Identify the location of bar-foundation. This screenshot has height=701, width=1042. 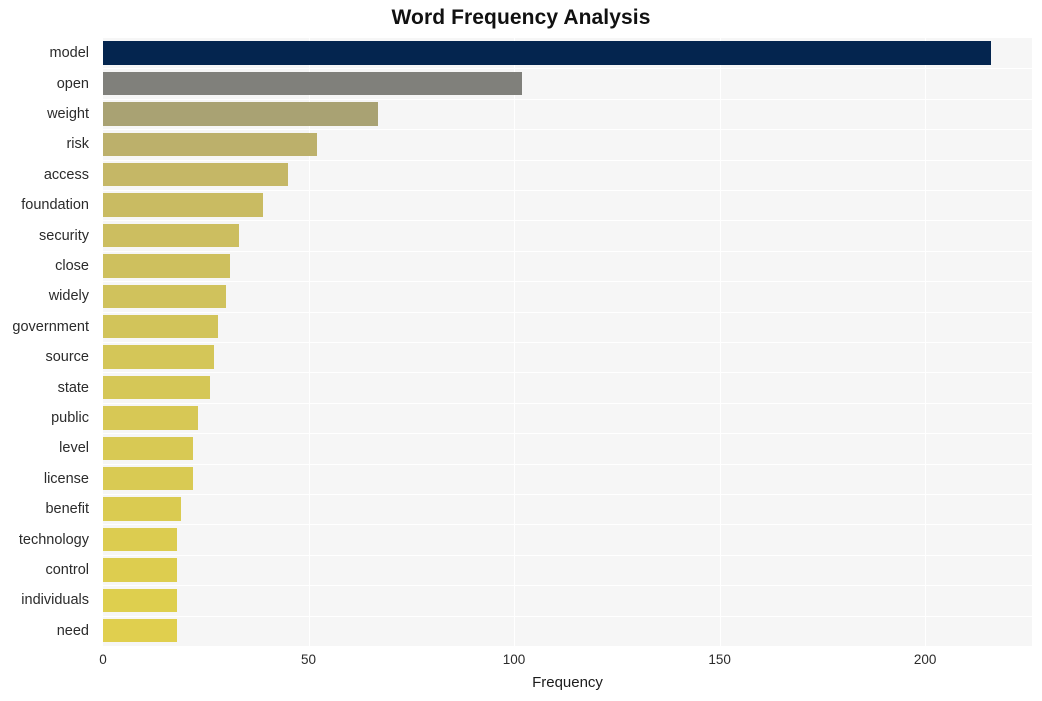
(183, 205).